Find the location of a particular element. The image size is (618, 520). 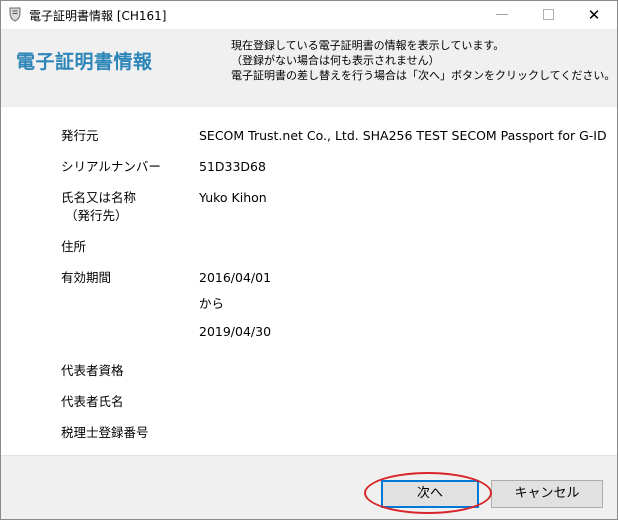

name-value: Yuko Kihon is located at coordinates (233, 197).